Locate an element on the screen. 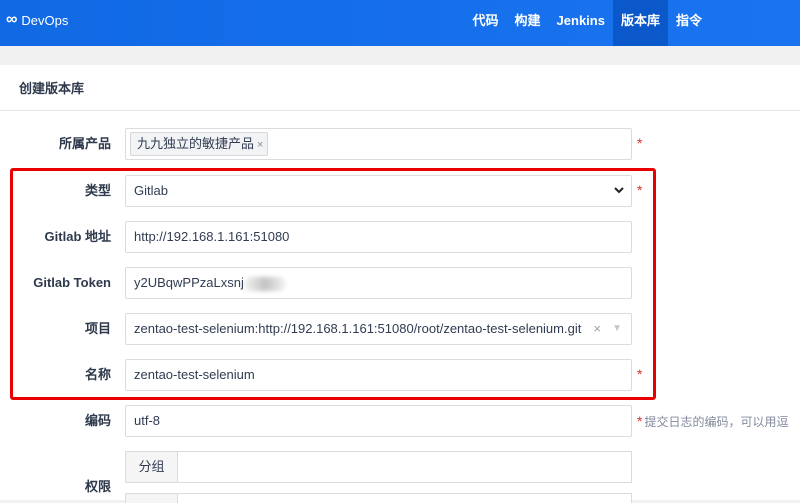 The image size is (800, 503). name-row: 名称 zentao-test-selenium * is located at coordinates (400, 375).